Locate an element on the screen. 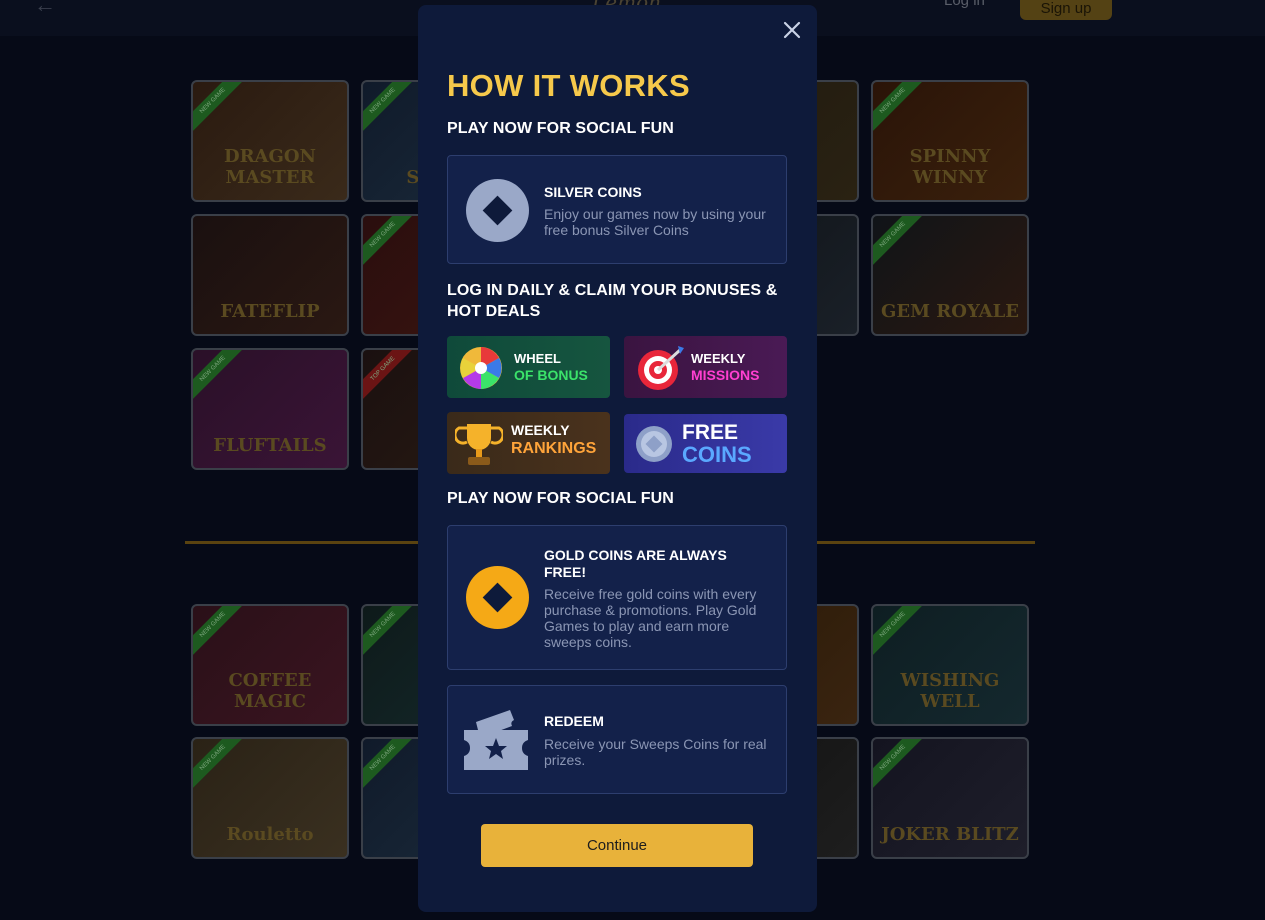  promo-free-coins-line1: FREE is located at coordinates (710, 432).